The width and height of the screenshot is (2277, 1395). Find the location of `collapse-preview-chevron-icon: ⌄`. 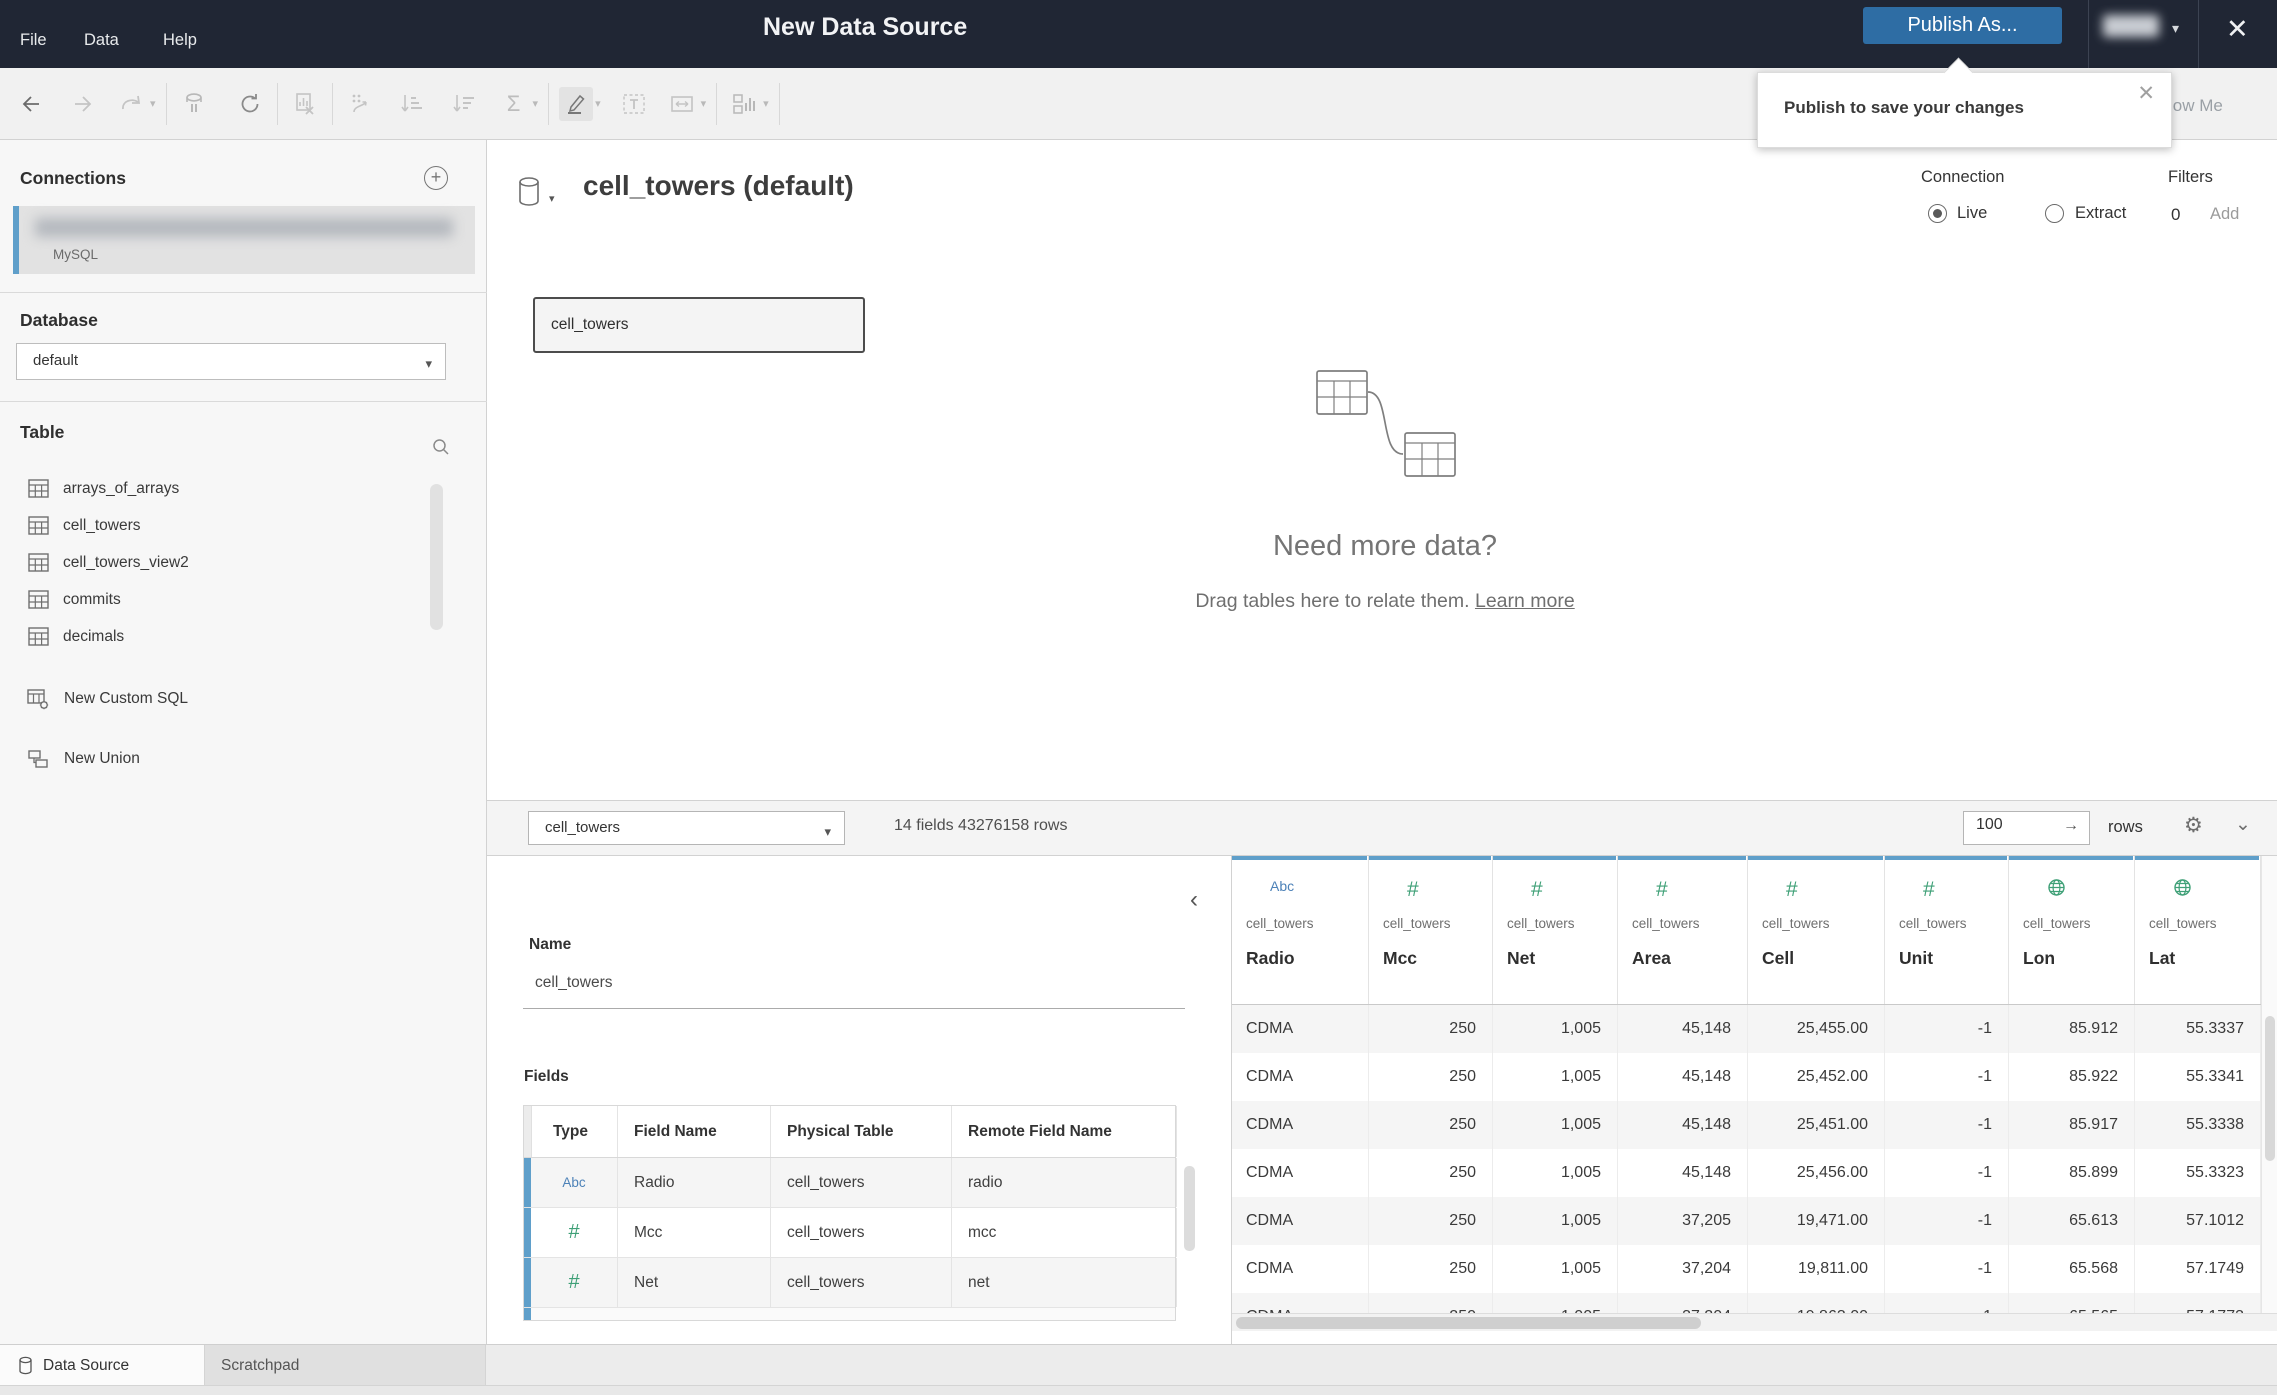

collapse-preview-chevron-icon: ⌄ is located at coordinates (2243, 824).